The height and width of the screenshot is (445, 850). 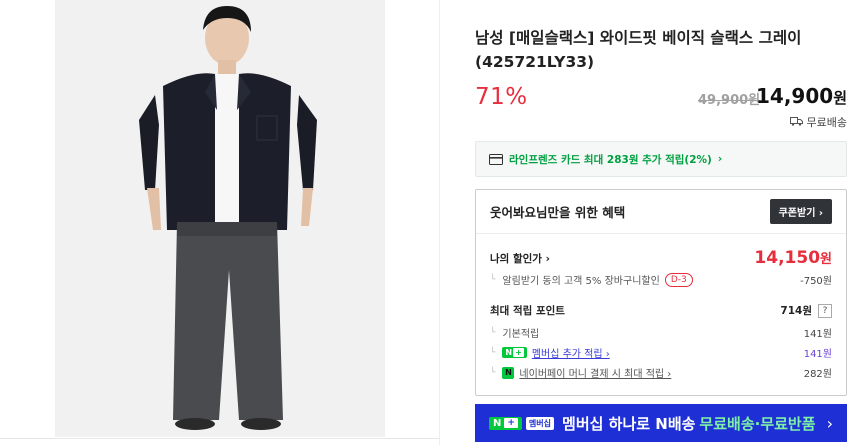 I want to click on max-point-value: 714원, so click(x=796, y=311).